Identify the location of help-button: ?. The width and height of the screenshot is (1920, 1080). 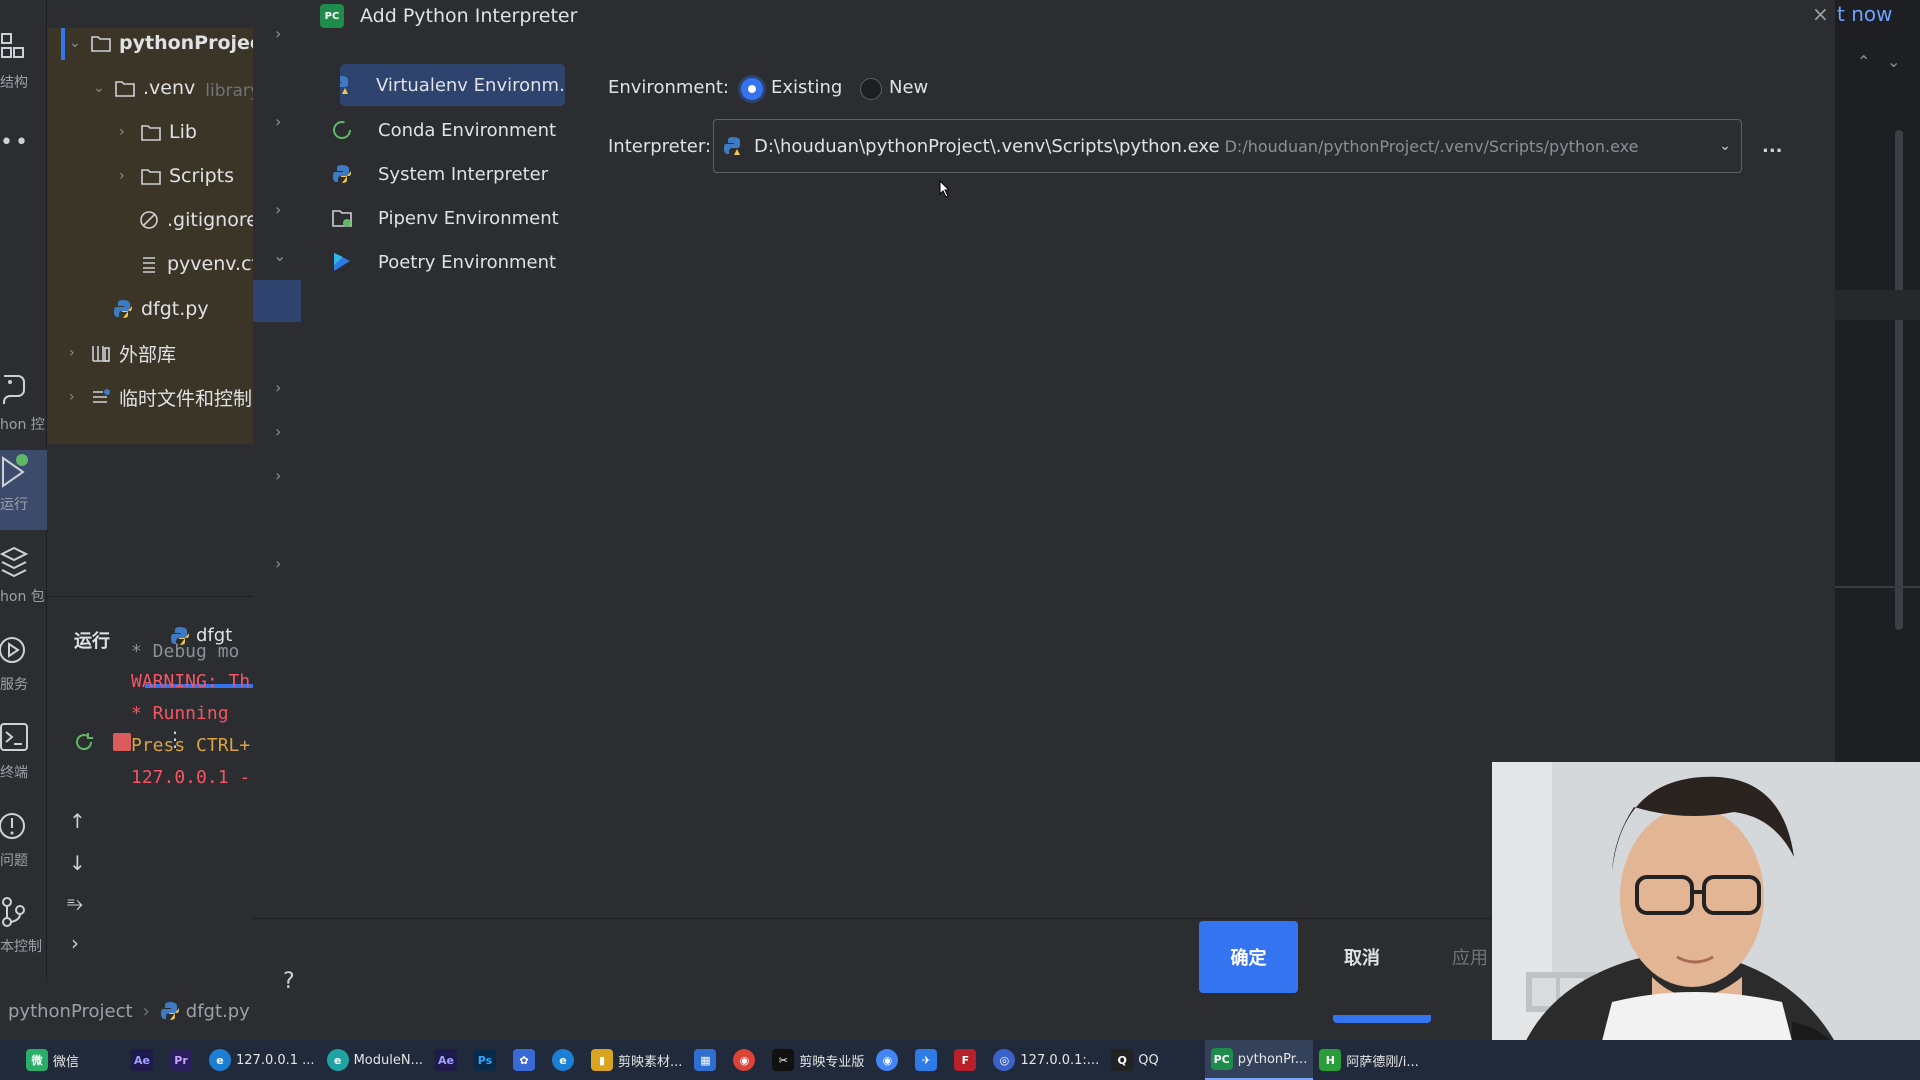
(289, 981).